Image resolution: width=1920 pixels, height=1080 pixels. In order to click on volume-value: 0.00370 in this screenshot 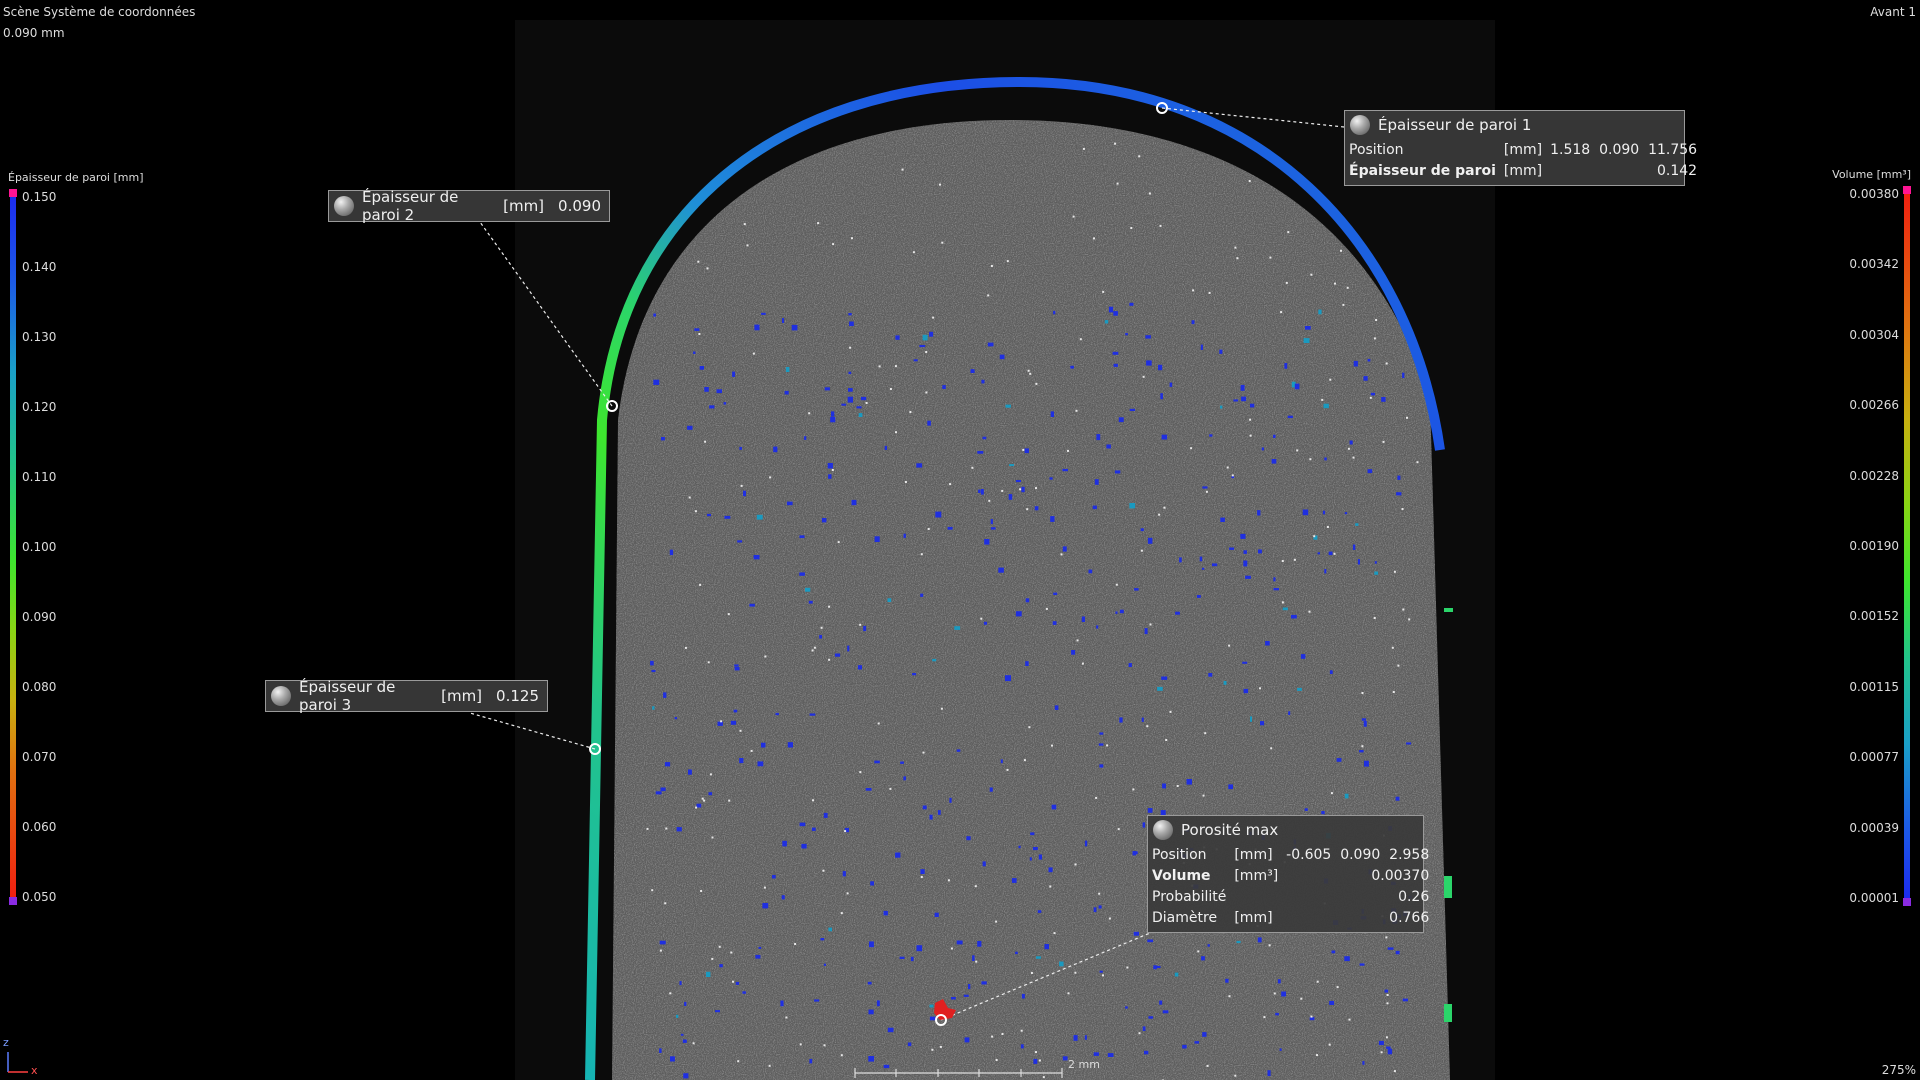, I will do `click(1400, 875)`.